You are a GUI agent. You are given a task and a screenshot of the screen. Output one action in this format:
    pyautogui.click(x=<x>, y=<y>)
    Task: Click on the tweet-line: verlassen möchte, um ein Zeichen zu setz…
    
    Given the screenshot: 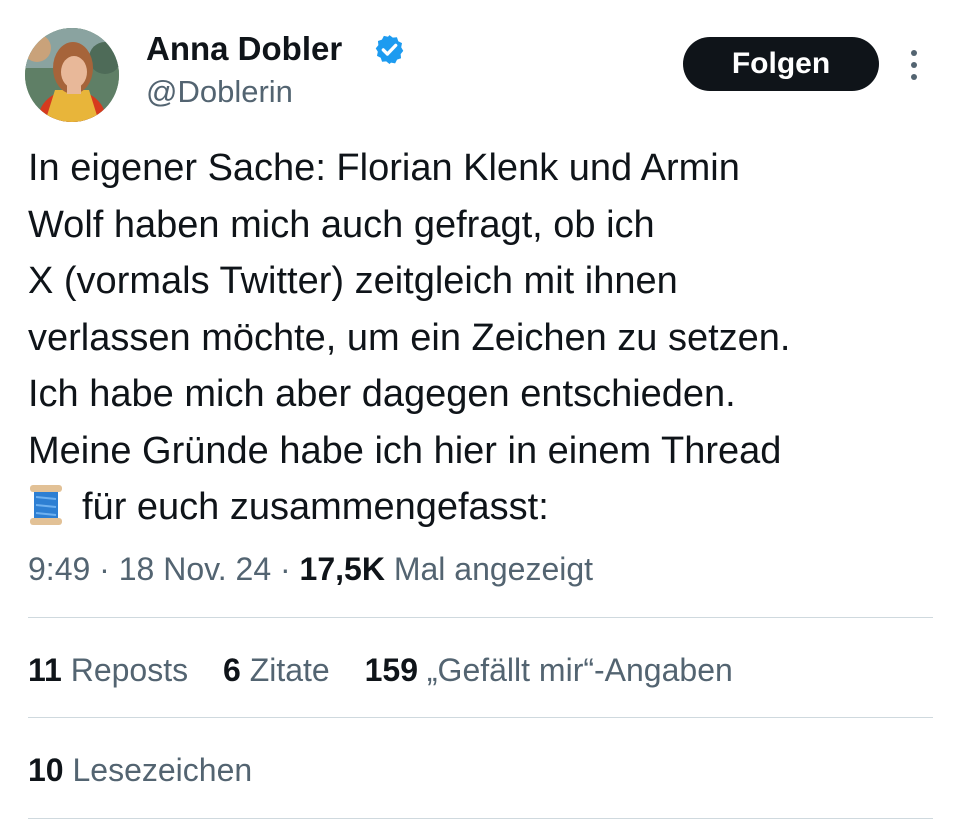 What is the action you would take?
    pyautogui.click(x=409, y=337)
    